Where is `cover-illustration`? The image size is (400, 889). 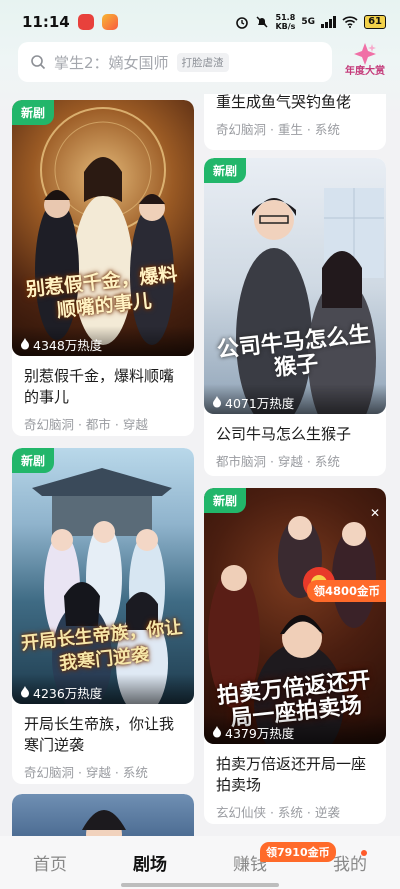 cover-illustration is located at coordinates (104, 823).